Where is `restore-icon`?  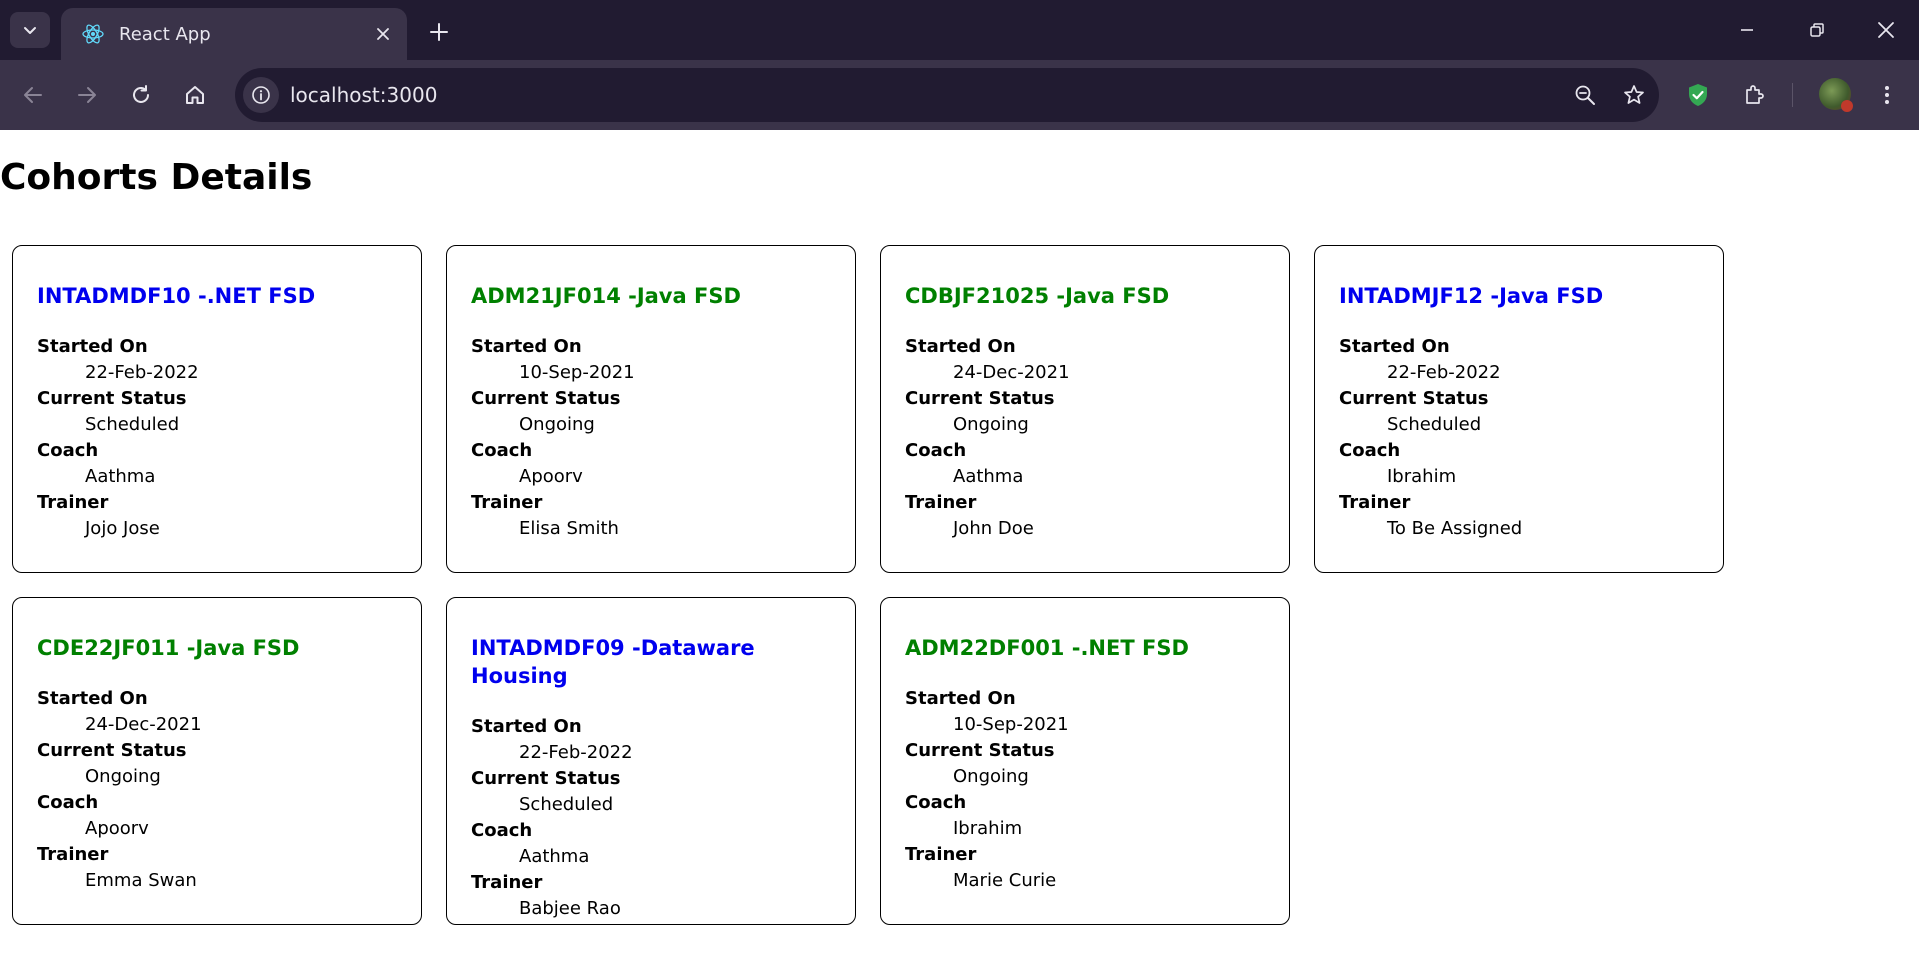
restore-icon is located at coordinates (1817, 30).